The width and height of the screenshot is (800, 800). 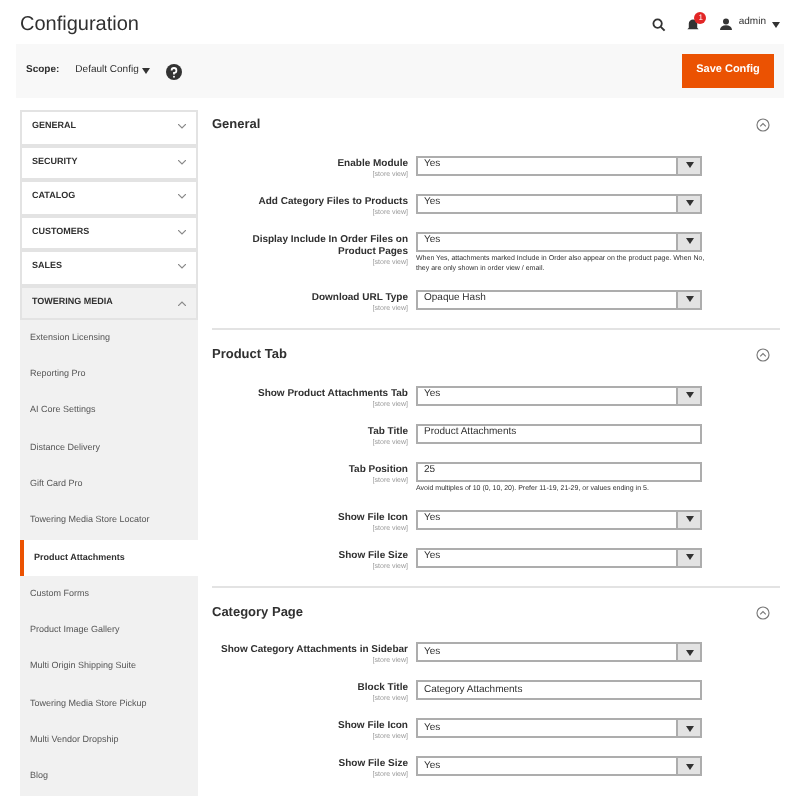 I want to click on page-title: Configuration, so click(x=79, y=25).